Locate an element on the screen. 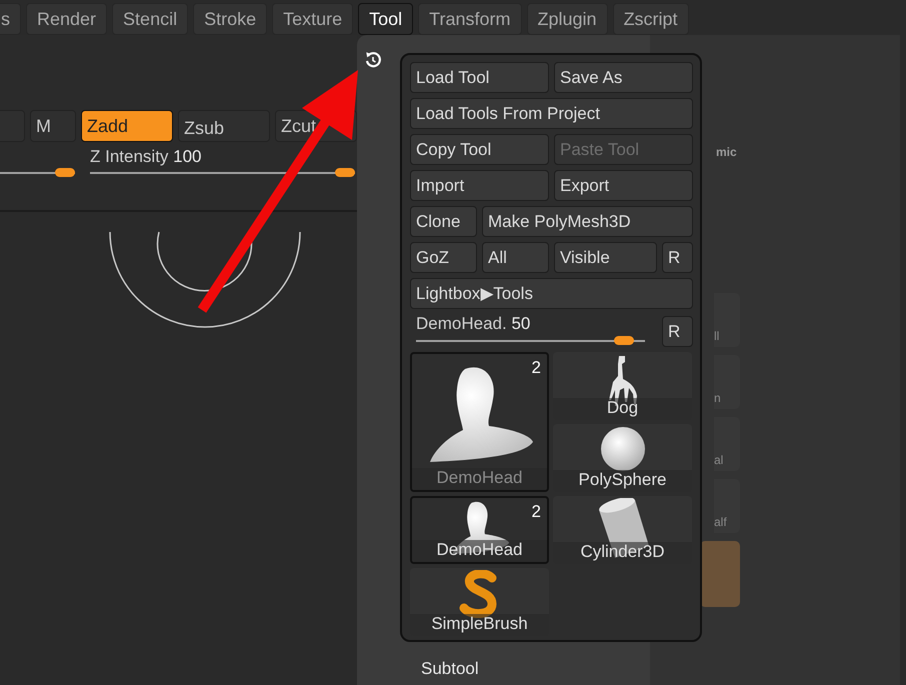 The image size is (906, 685). tool-button: All is located at coordinates (515, 257).